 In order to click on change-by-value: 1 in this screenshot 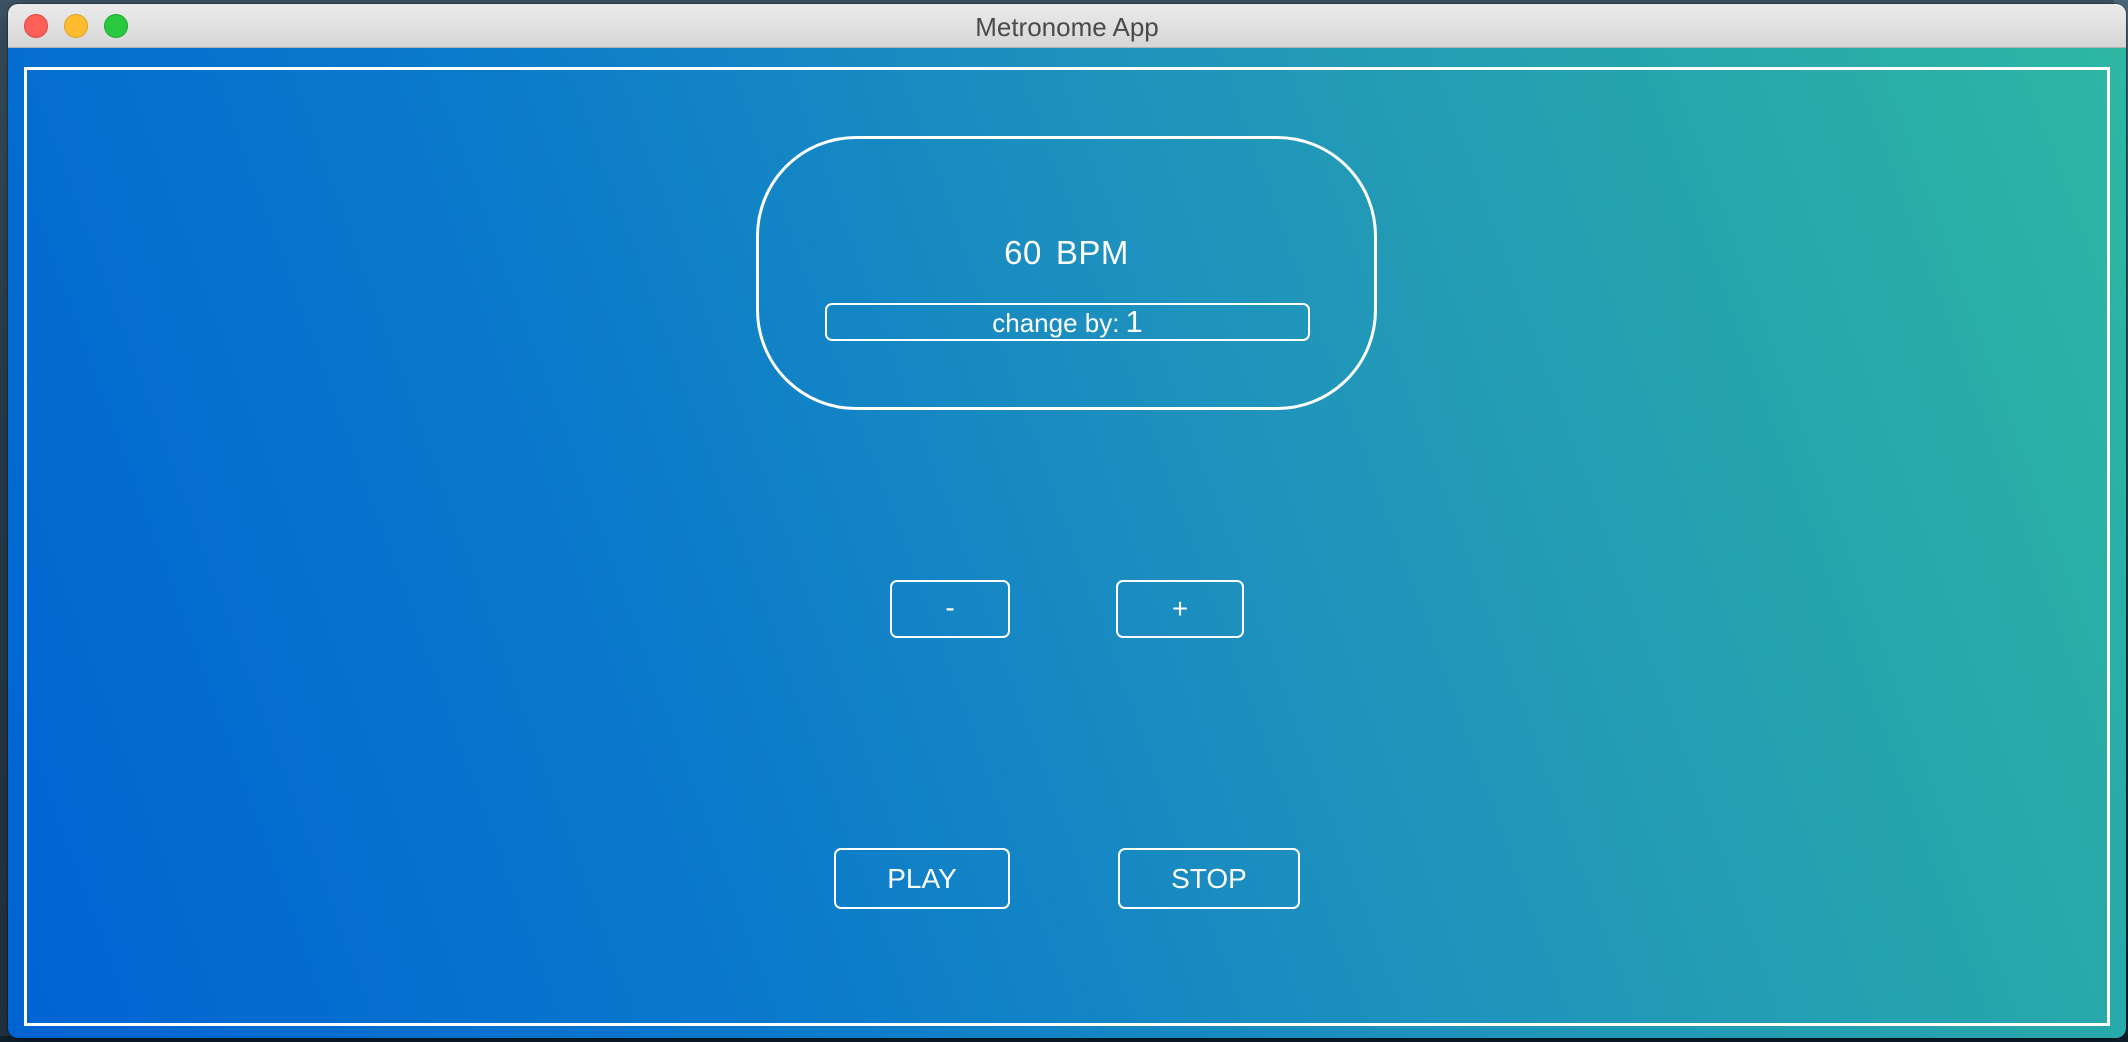, I will do `click(1133, 321)`.